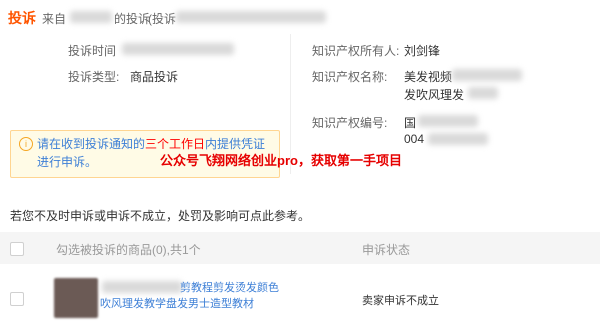 This screenshot has height=330, width=600. Describe the element at coordinates (132, 19) in the screenshot. I see `complaint-suffix: 的投诉` at that location.